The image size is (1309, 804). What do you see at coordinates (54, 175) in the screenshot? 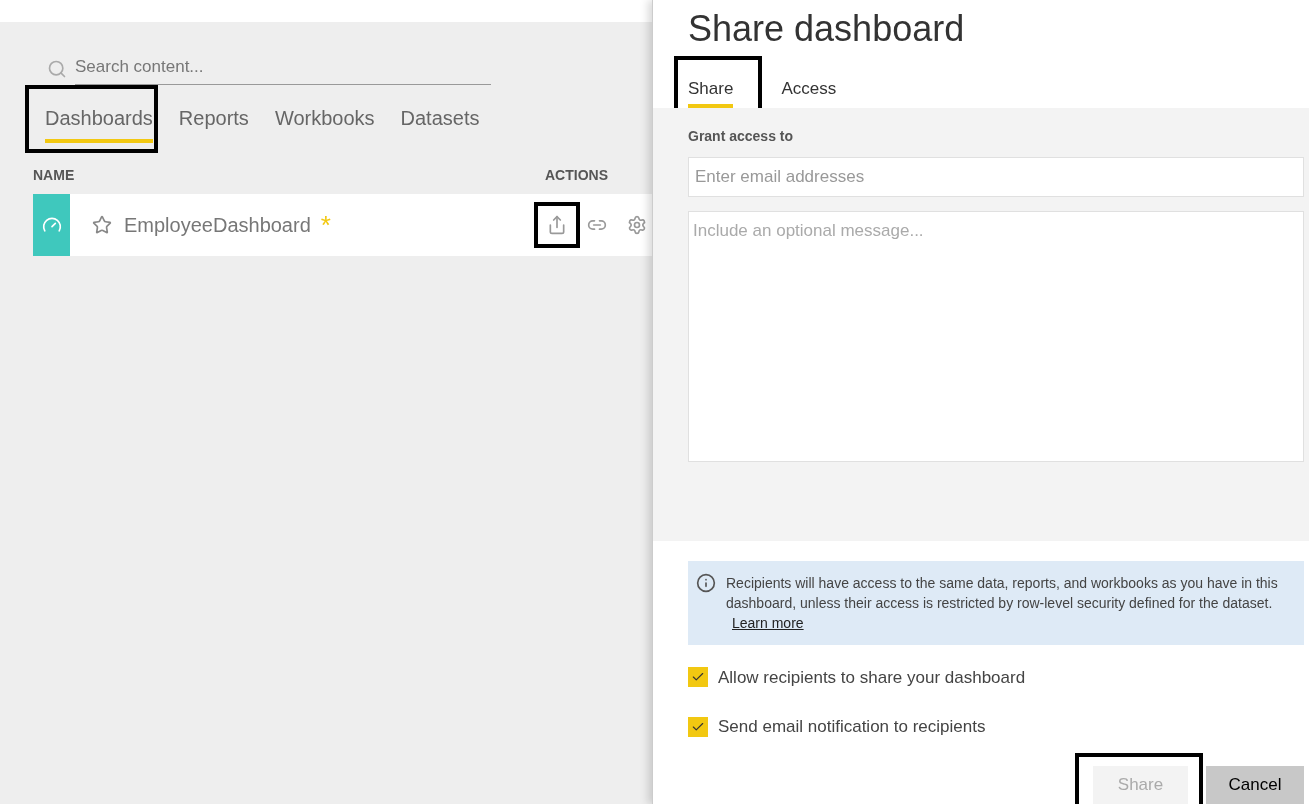
I see `column-header: NAME` at bounding box center [54, 175].